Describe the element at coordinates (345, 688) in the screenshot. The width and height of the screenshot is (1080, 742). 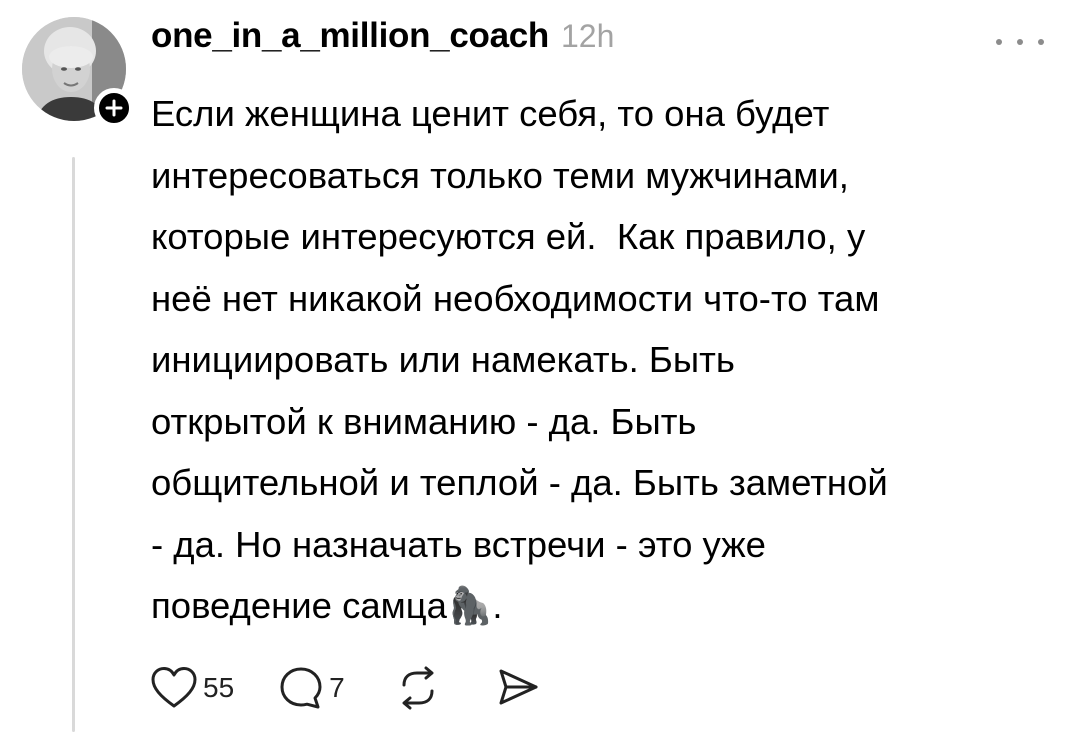
I see `action-bar: 55 7` at that location.